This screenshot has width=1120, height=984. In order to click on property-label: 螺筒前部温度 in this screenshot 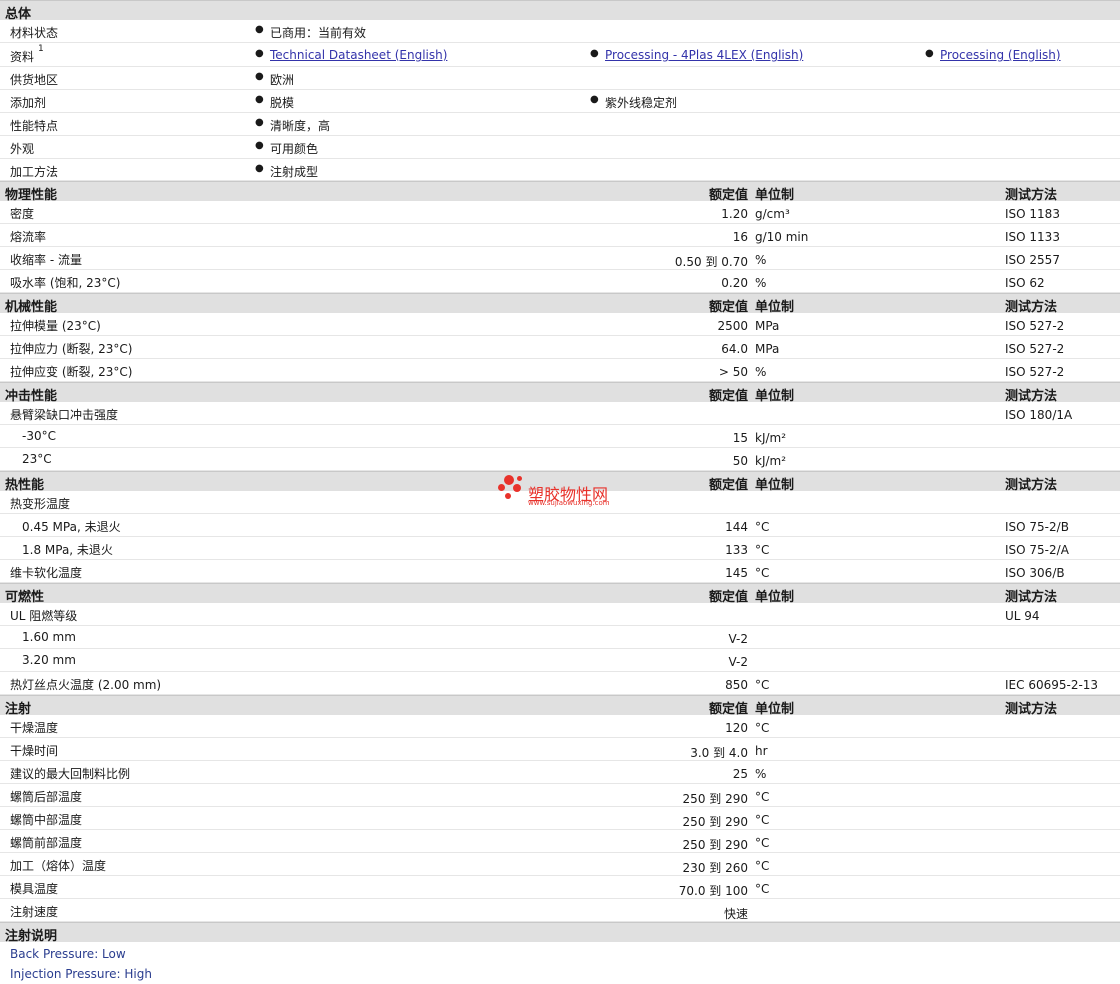, I will do `click(46, 843)`.